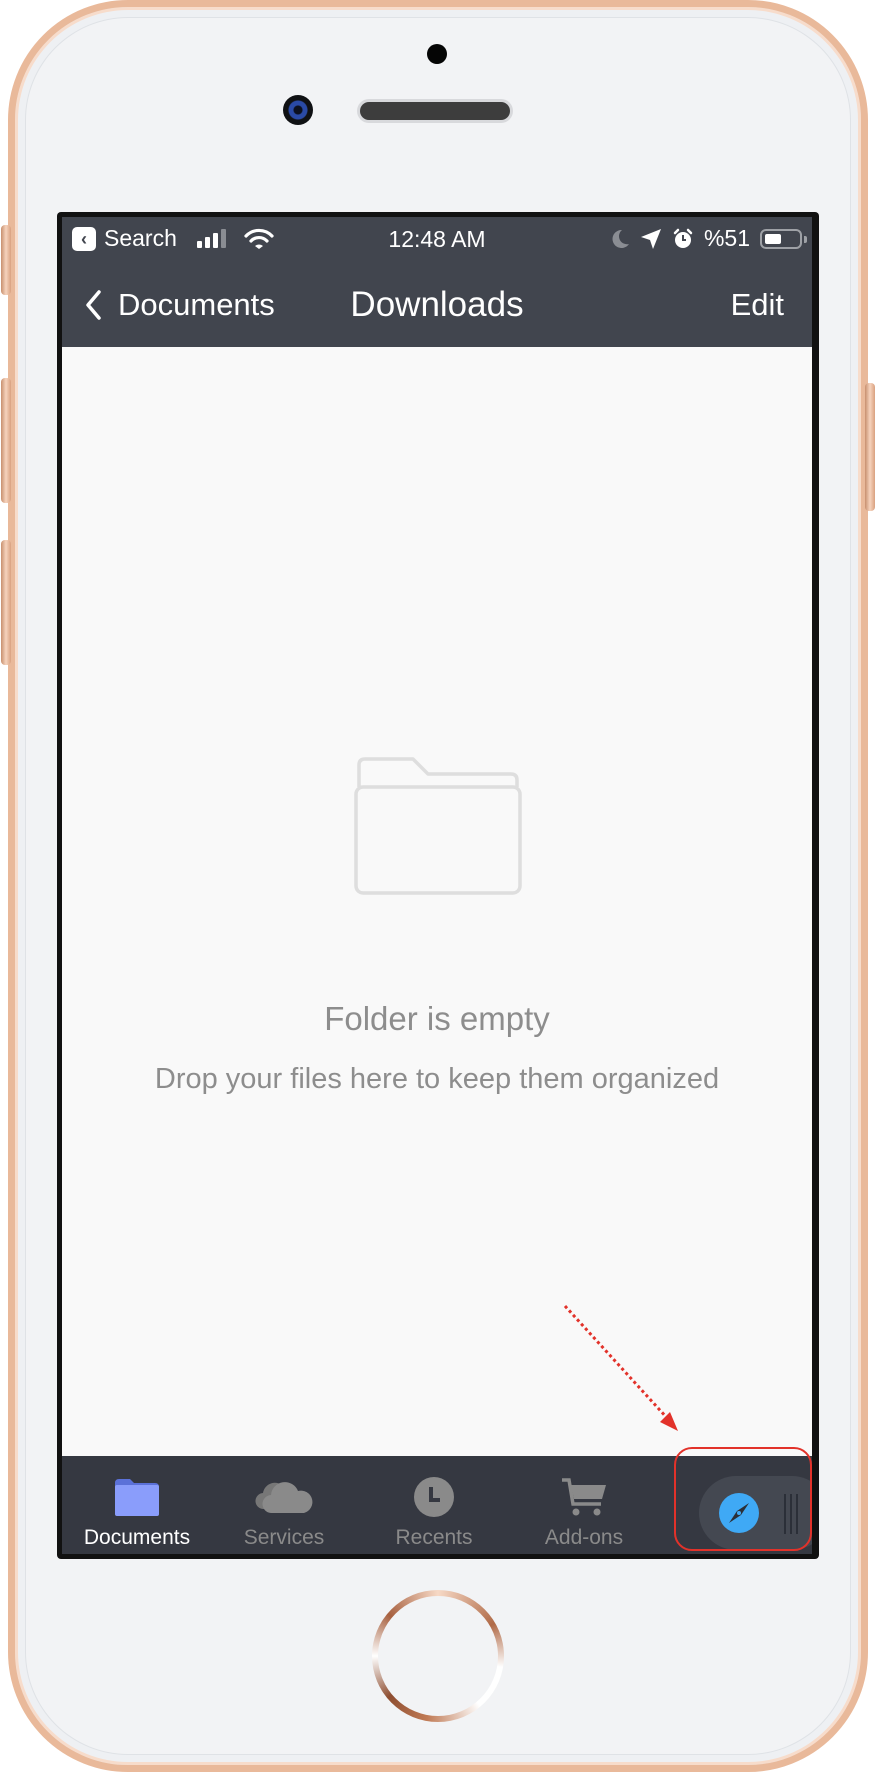 This screenshot has width=876, height=1774. Describe the element at coordinates (137, 1497) in the screenshot. I see `folder-icon` at that location.